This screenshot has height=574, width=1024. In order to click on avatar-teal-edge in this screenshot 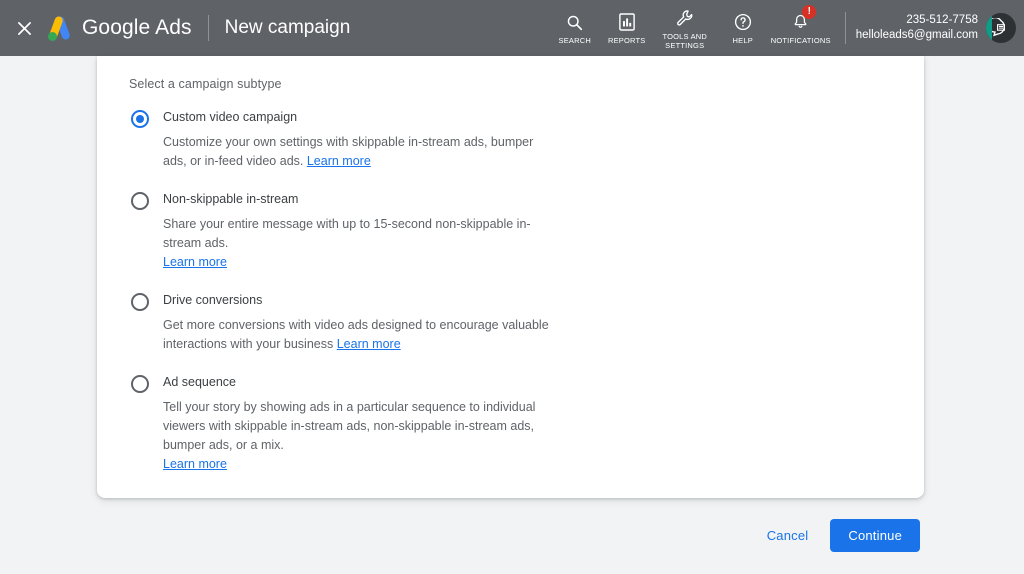, I will do `click(989, 28)`.